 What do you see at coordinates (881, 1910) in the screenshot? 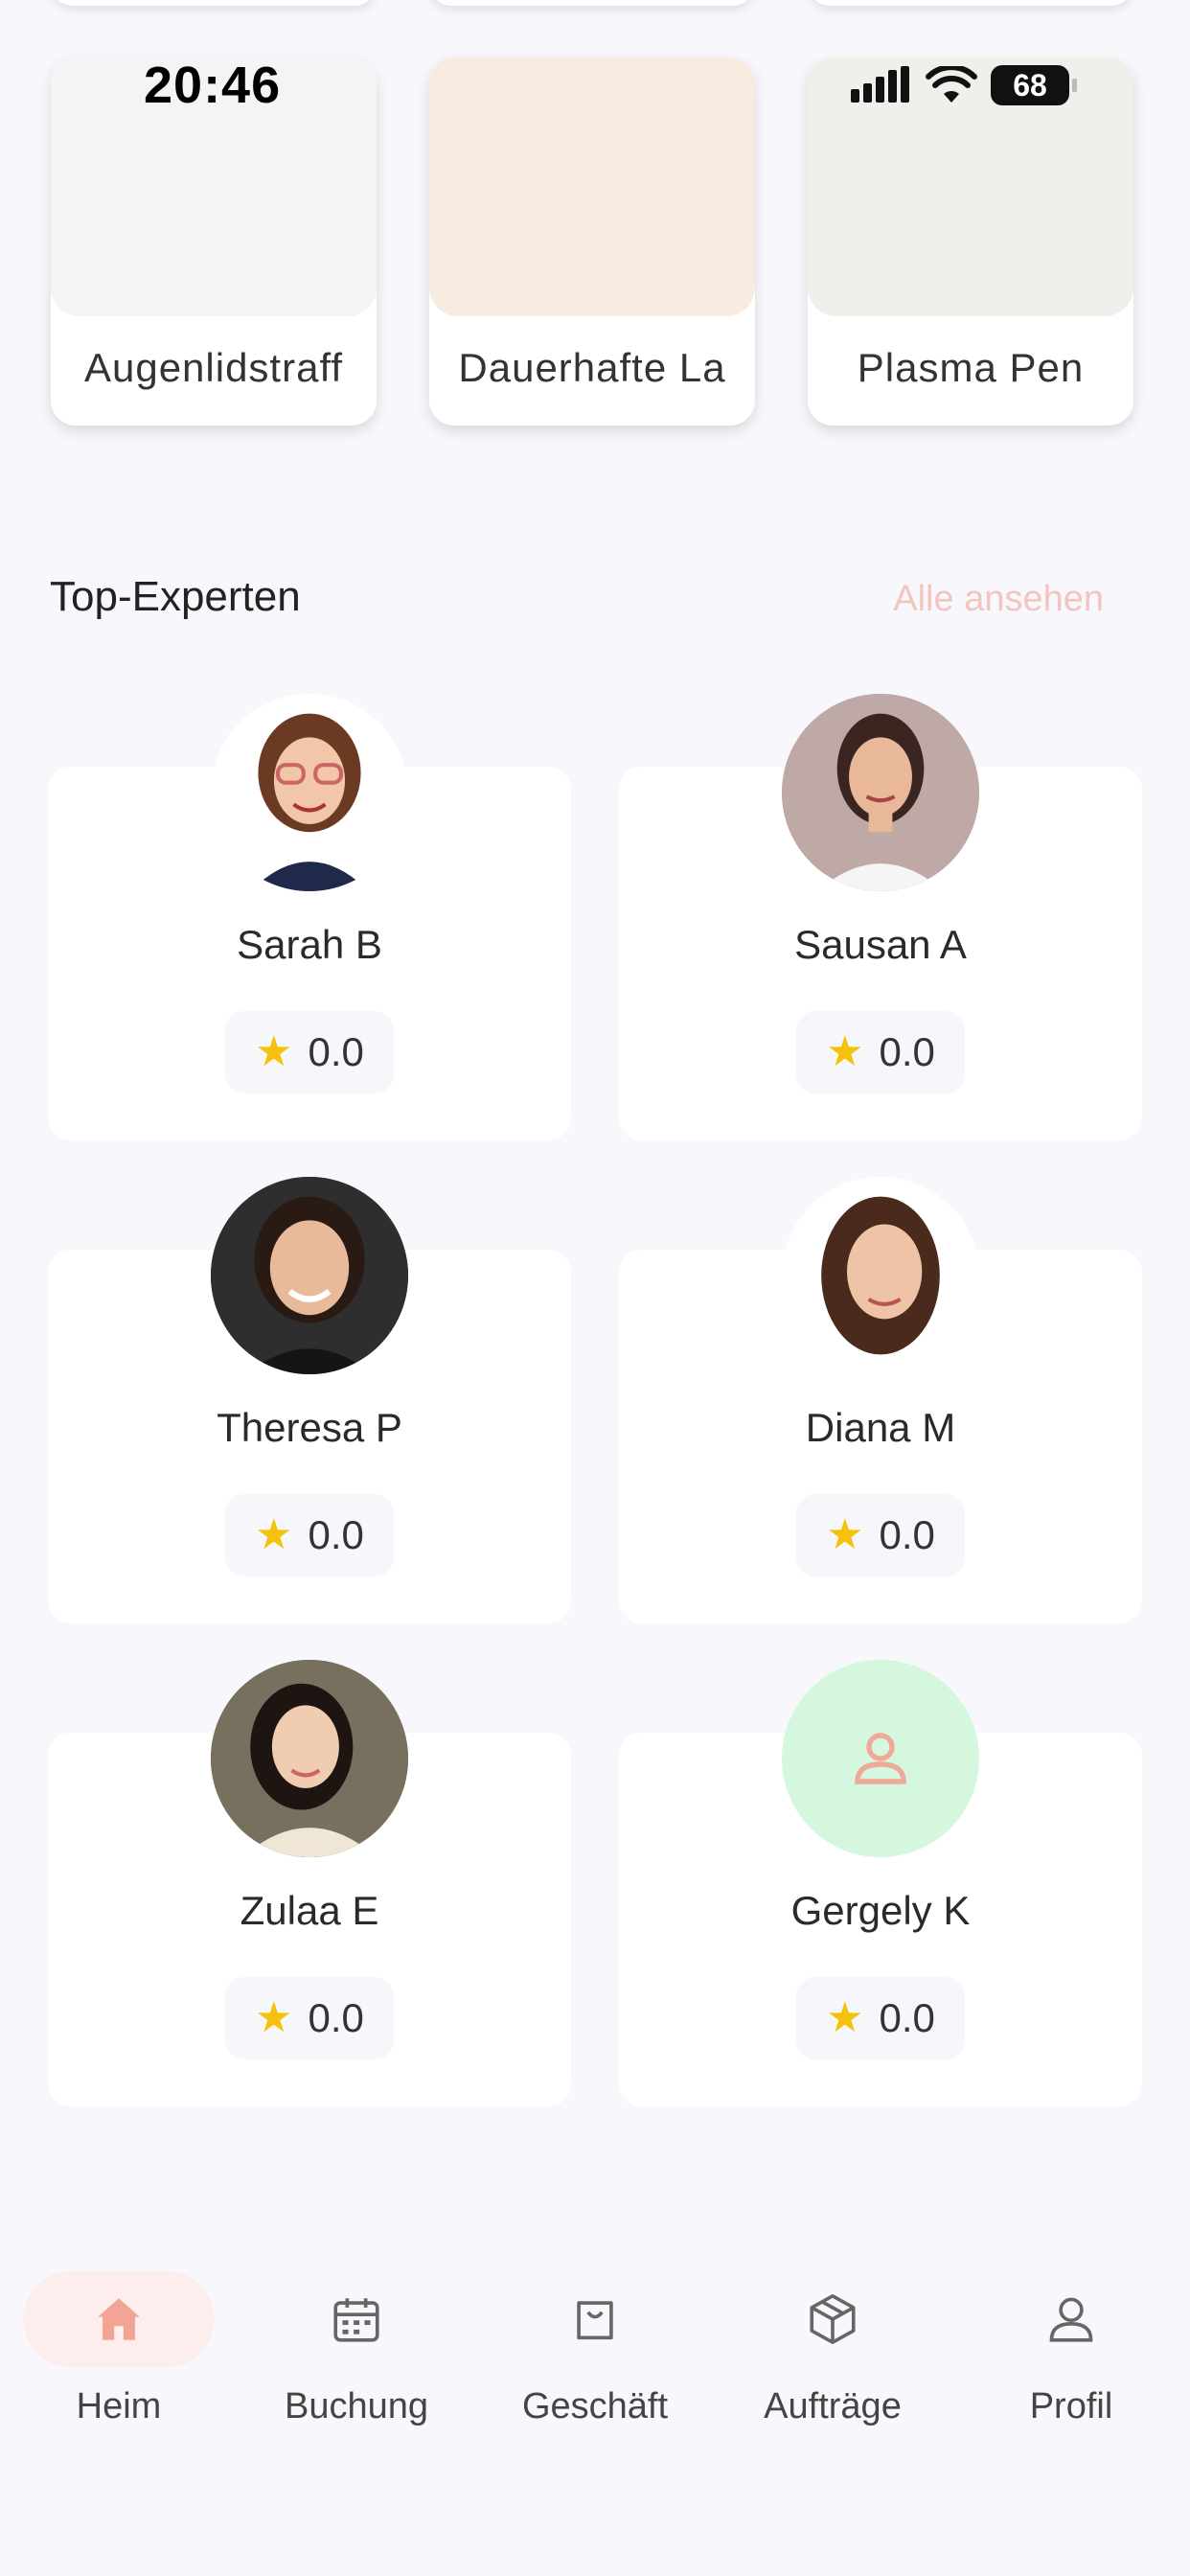
I see `expert-name: Gergely K` at bounding box center [881, 1910].